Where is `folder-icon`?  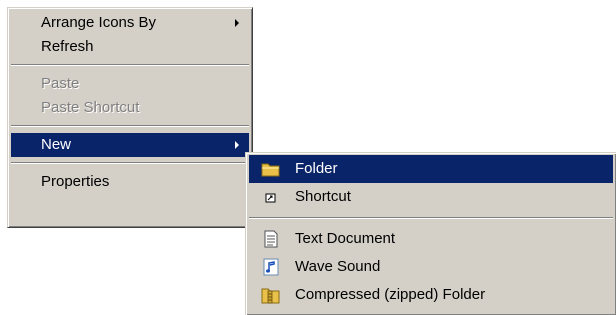 folder-icon is located at coordinates (271, 169).